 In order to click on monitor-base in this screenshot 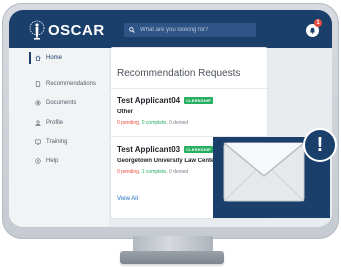, I will do `click(172, 257)`.